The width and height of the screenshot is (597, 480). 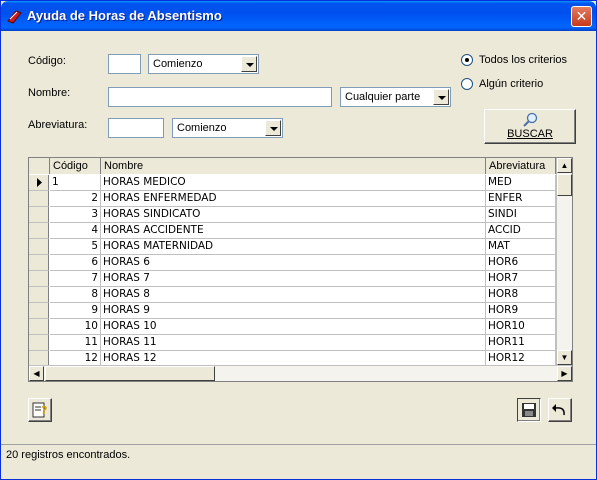 I want to click on cell-nombre: HORAS 11, so click(x=293, y=343).